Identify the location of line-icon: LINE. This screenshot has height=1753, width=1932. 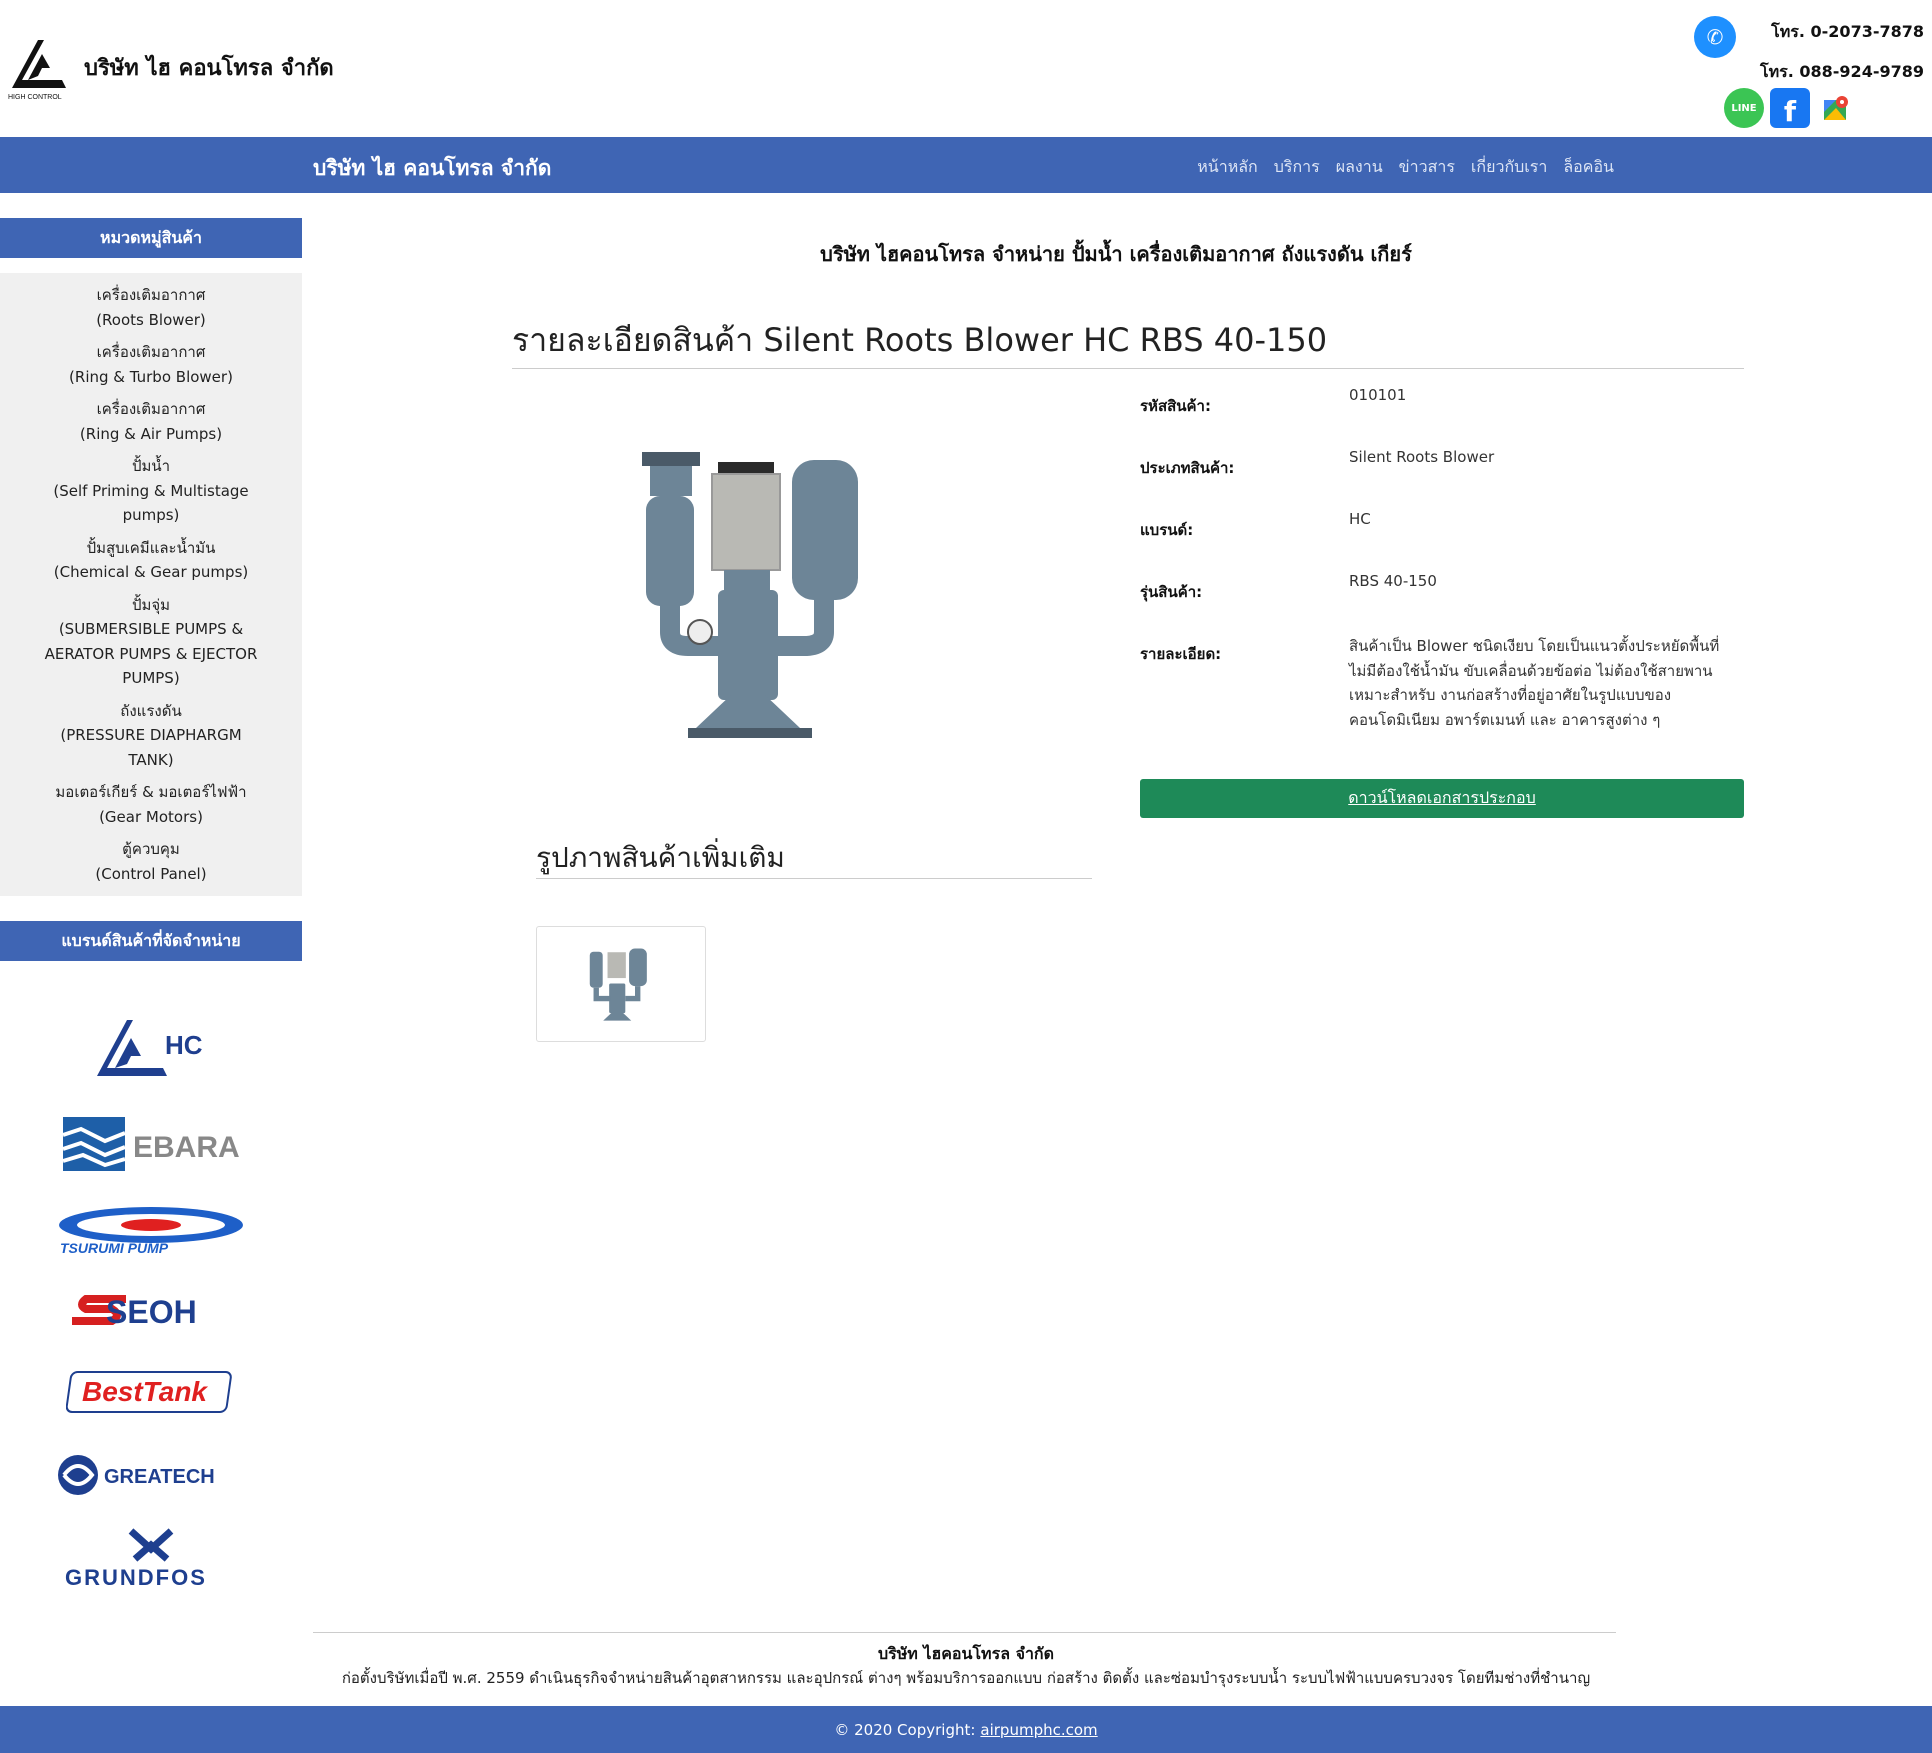
(1744, 108).